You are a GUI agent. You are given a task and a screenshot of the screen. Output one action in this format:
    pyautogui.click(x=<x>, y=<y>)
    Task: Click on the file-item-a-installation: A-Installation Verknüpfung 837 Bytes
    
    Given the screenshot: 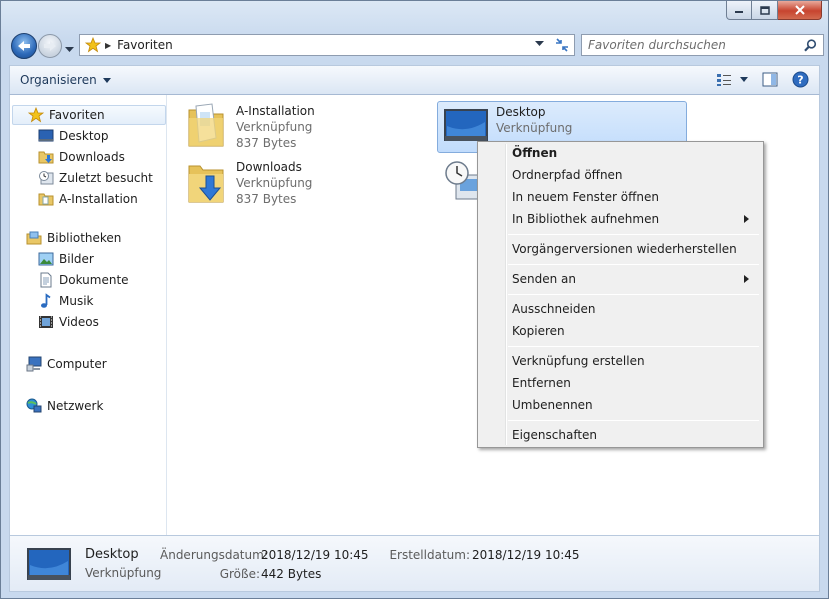 What is the action you would take?
    pyautogui.click(x=307, y=127)
    